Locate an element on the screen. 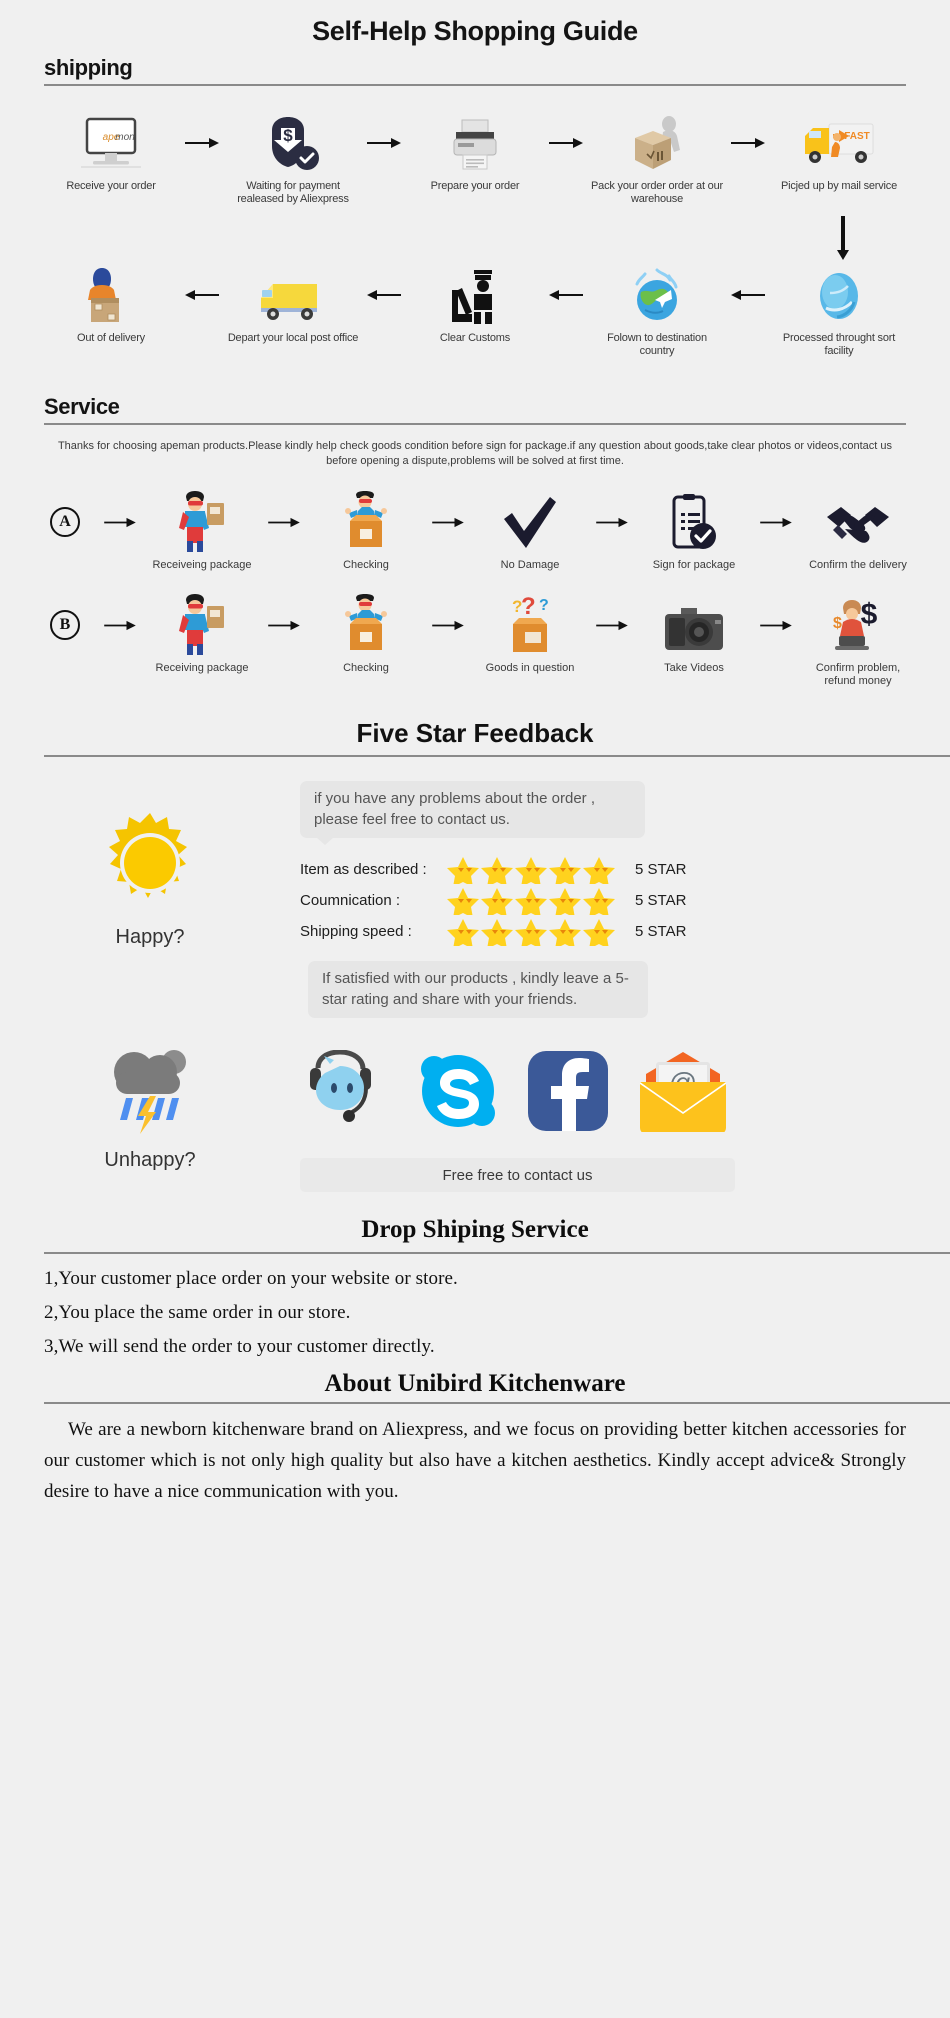 The width and height of the screenshot is (950, 2018). yellow-van-icon is located at coordinates (293, 295).